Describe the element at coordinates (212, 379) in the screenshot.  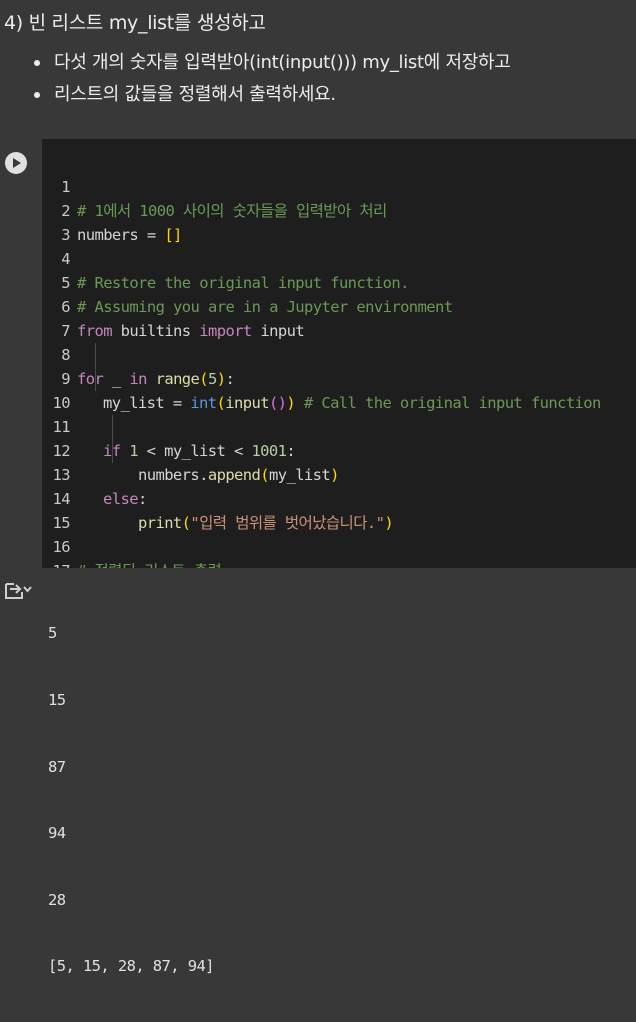
I see `code-token: 5` at that location.